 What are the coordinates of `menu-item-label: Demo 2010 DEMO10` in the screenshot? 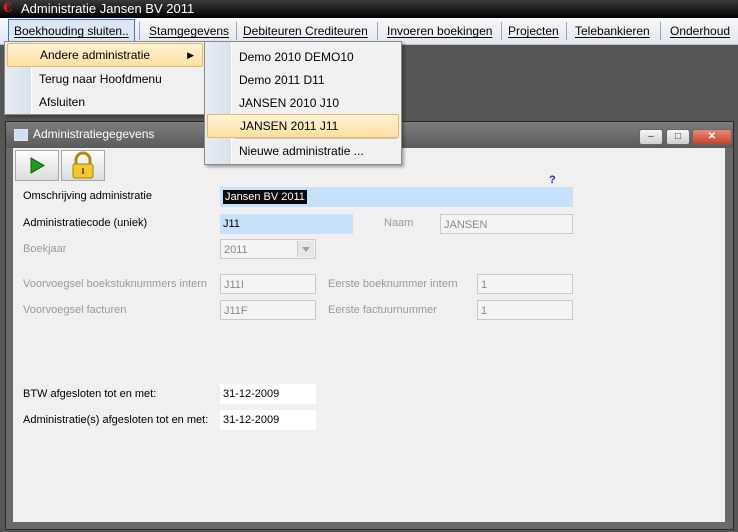 It's located at (296, 57).